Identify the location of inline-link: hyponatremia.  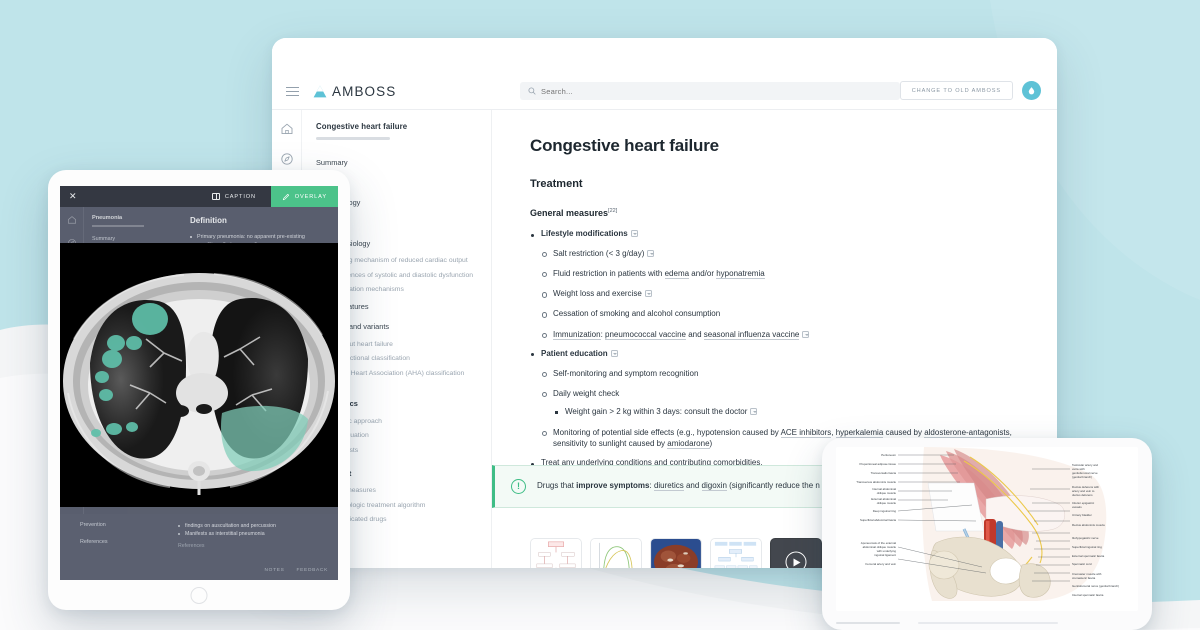
(740, 273).